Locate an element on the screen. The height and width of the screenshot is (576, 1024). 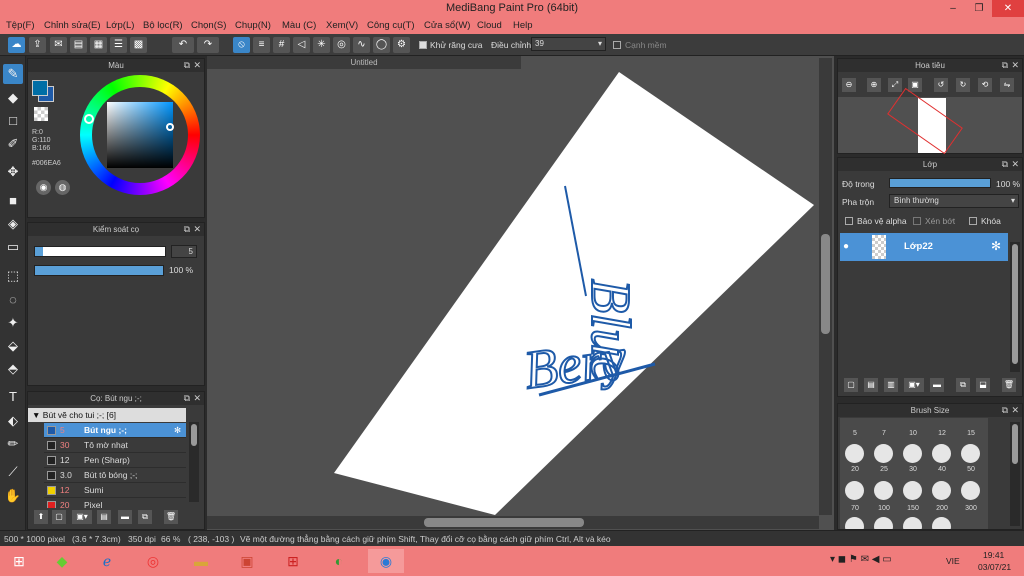
windows-start-icon: ⊞ is located at coordinates (19, 561).